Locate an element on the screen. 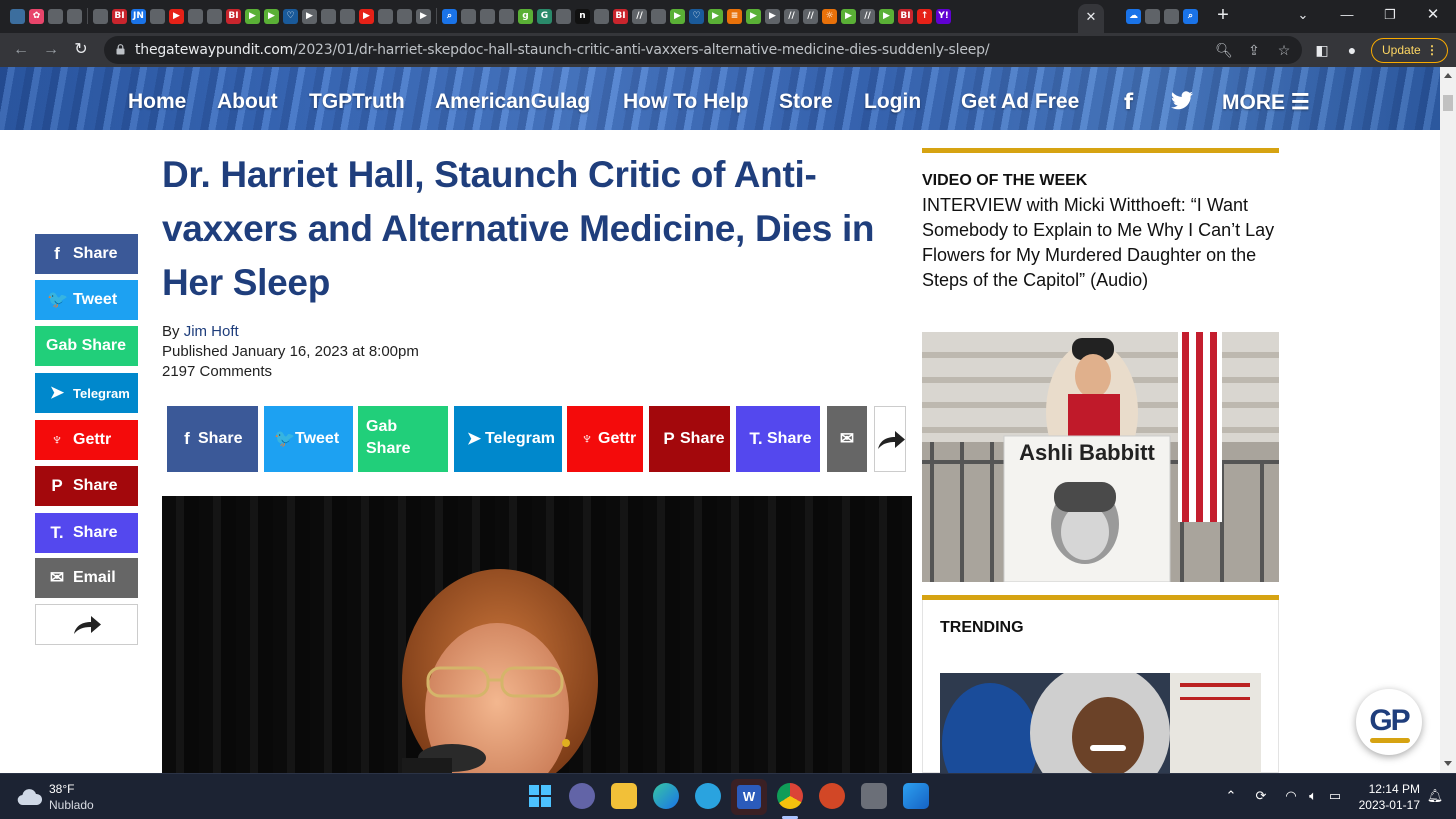 Image resolution: width=1456 pixels, height=819 pixels. share-bar-button: ♆ Gettr is located at coordinates (605, 439).